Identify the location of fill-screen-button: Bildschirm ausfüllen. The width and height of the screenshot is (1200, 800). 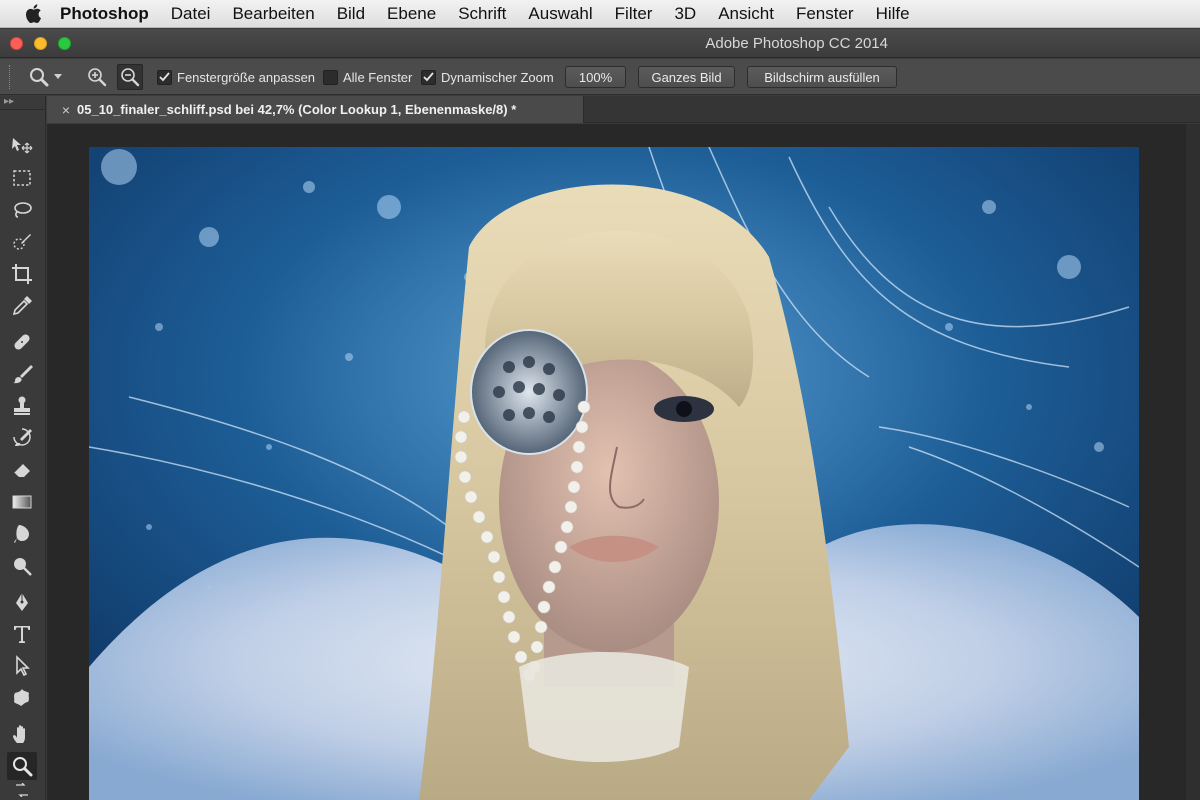
(822, 77).